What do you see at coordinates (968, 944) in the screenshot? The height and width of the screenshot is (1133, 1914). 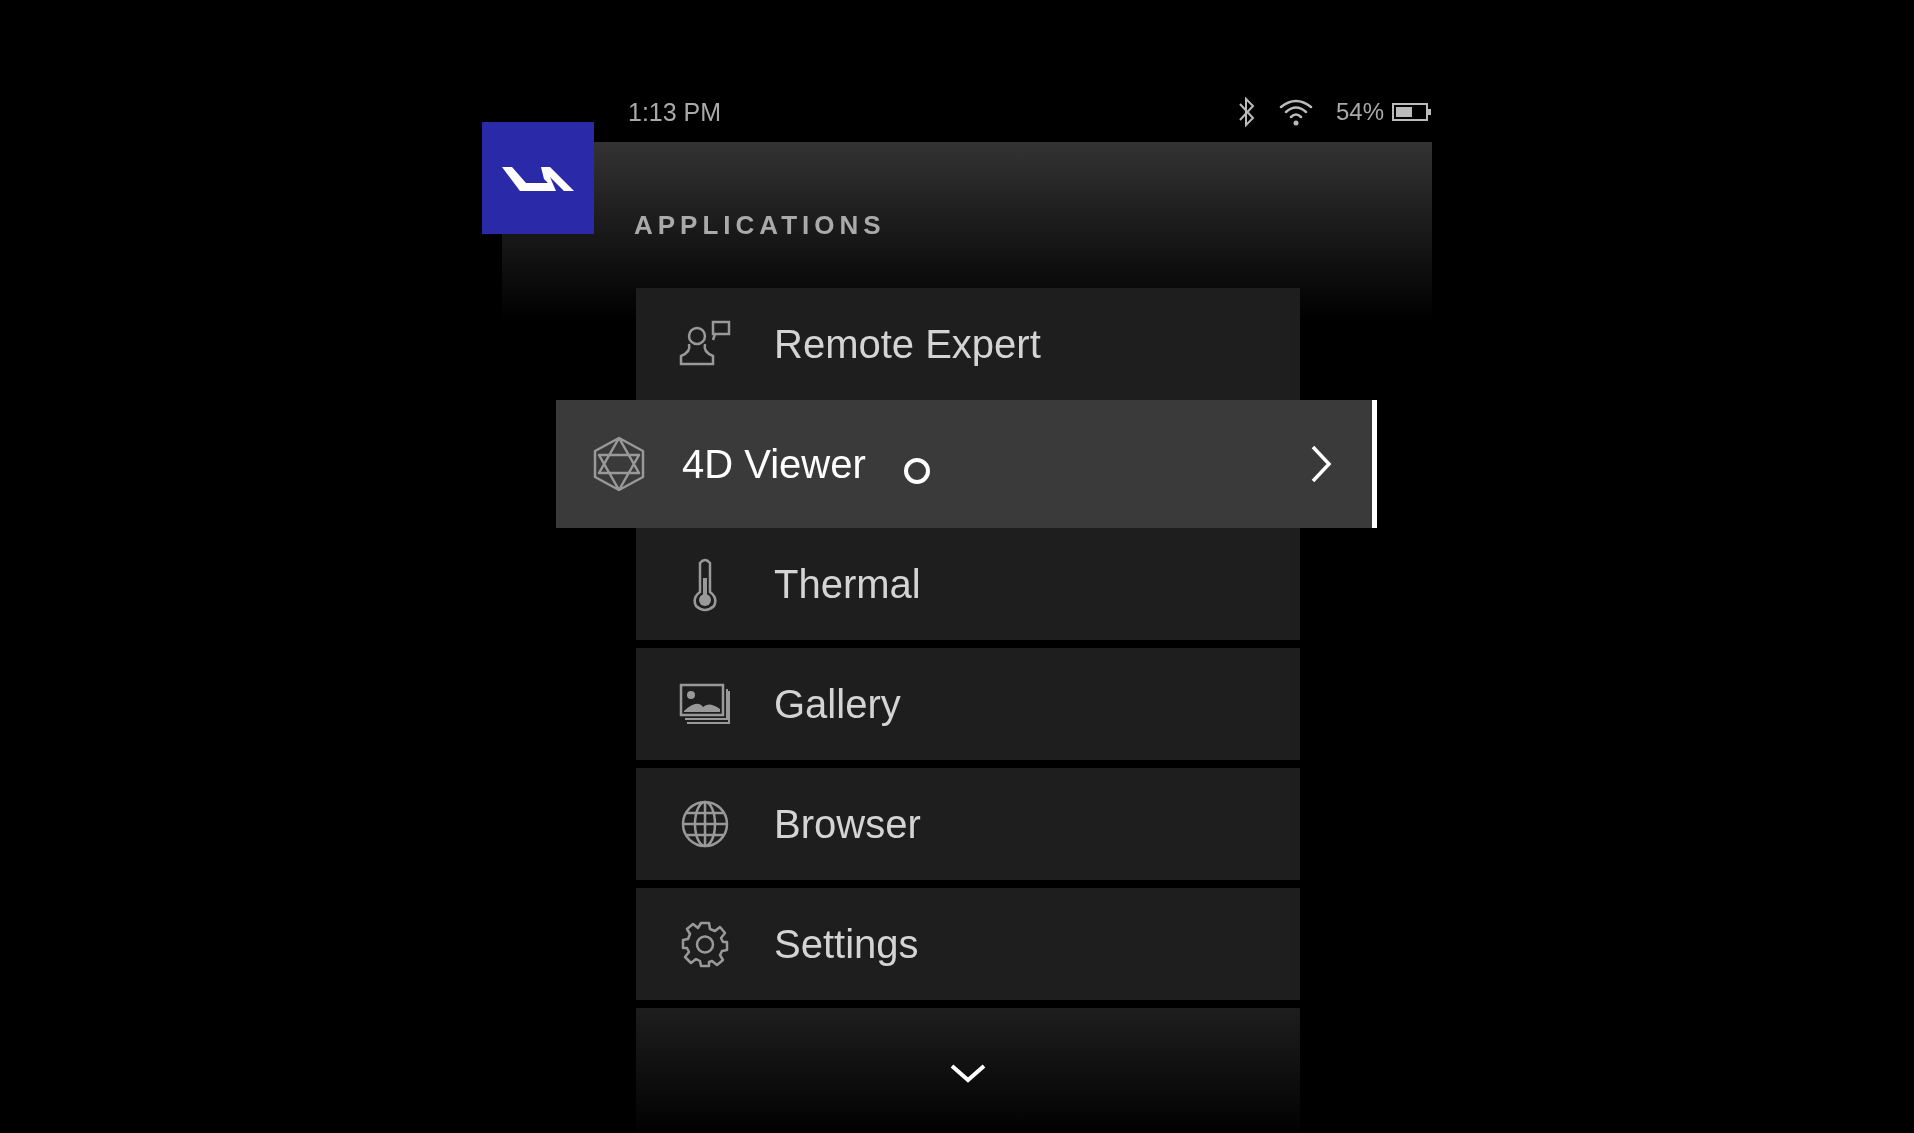 I see `menu-item: Settings` at bounding box center [968, 944].